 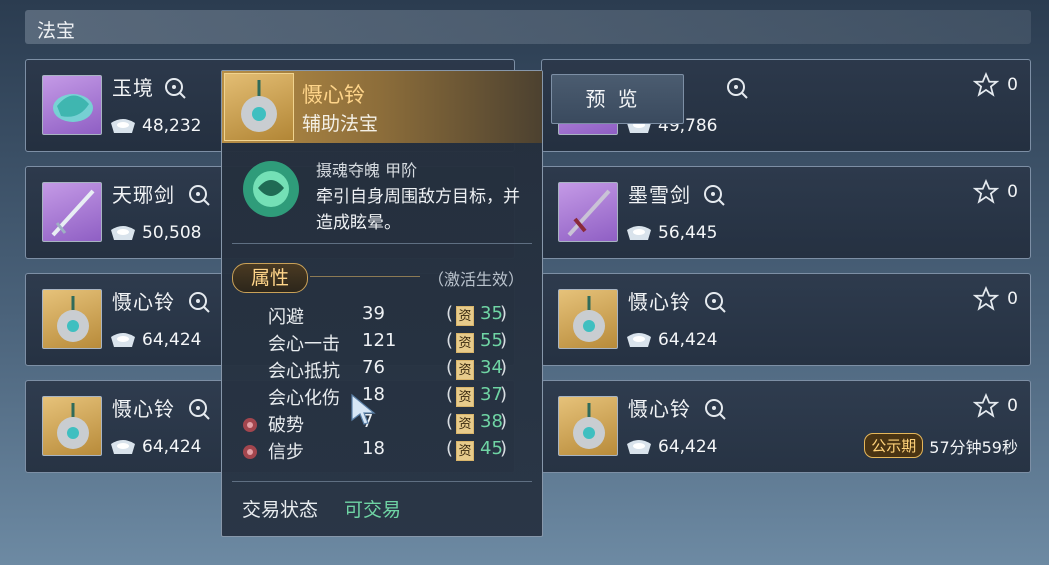 I want to click on trade-status-label: 交易状态, so click(x=280, y=510).